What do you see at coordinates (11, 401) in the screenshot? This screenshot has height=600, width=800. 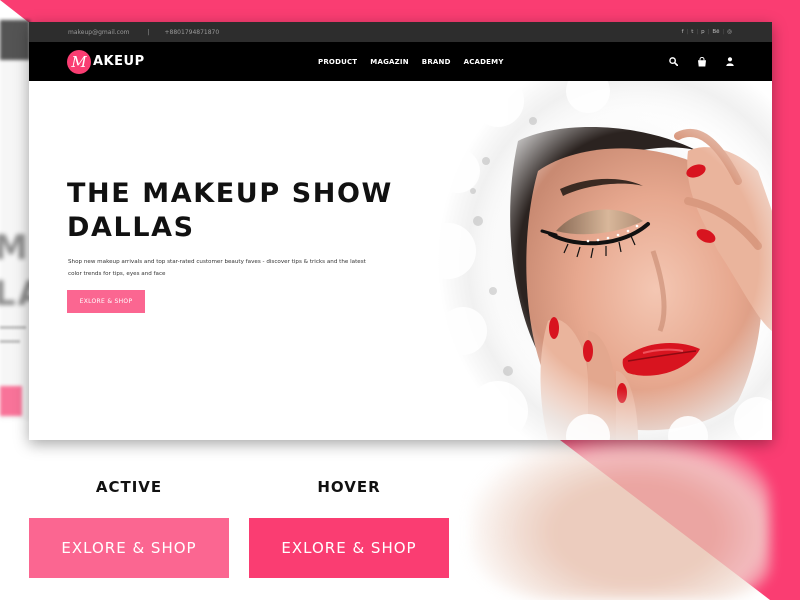 I see `background-blurred-button` at bounding box center [11, 401].